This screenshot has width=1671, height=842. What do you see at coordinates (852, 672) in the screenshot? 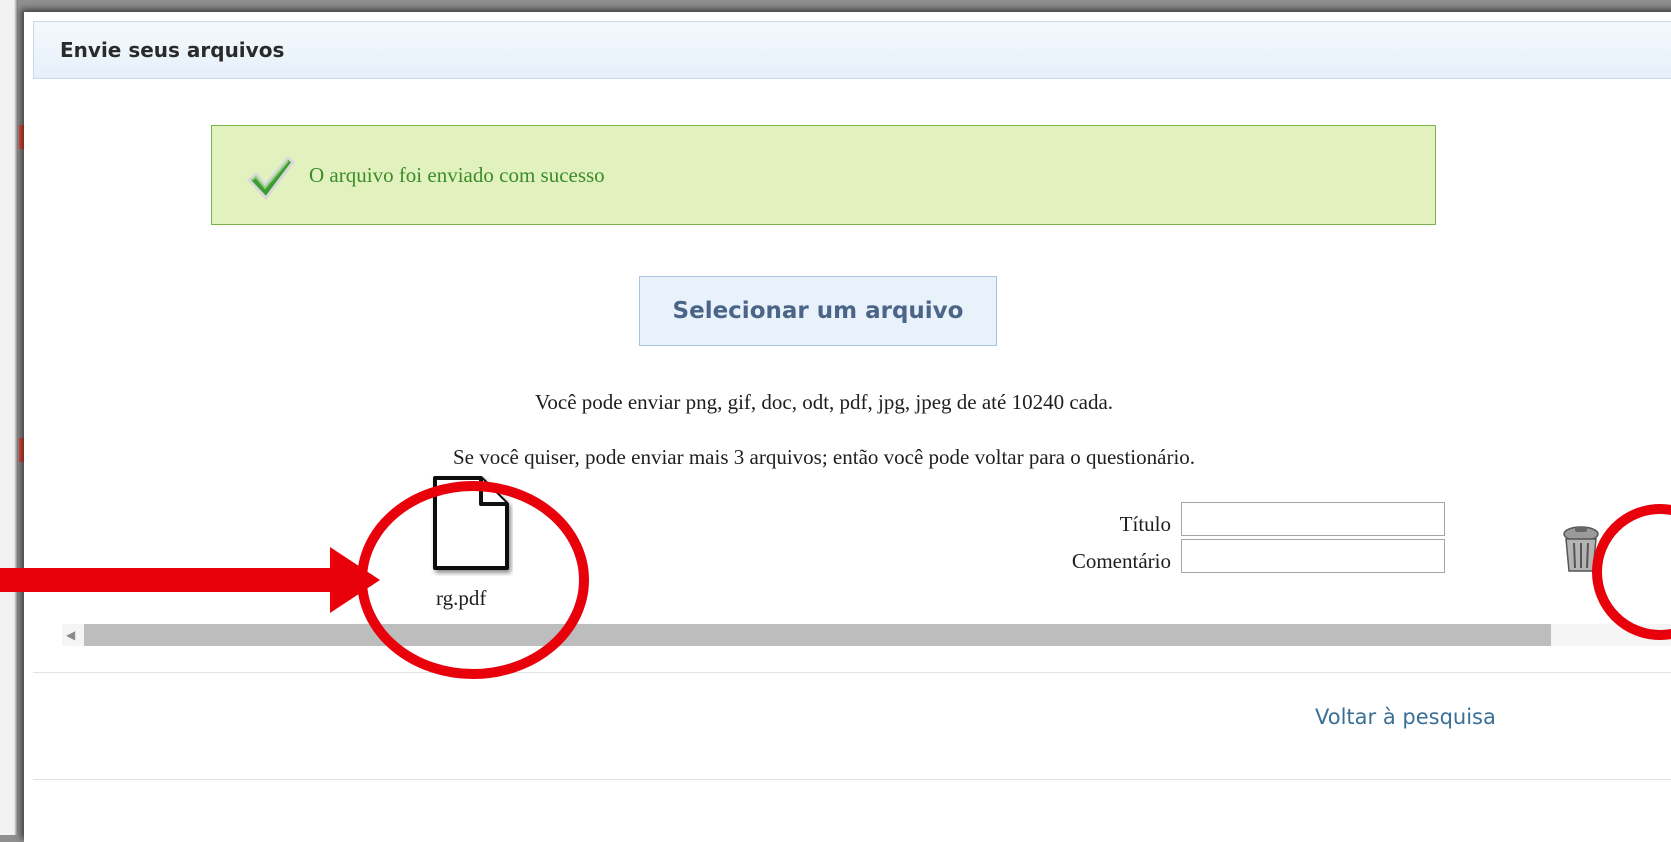
I see `footer-divider` at bounding box center [852, 672].